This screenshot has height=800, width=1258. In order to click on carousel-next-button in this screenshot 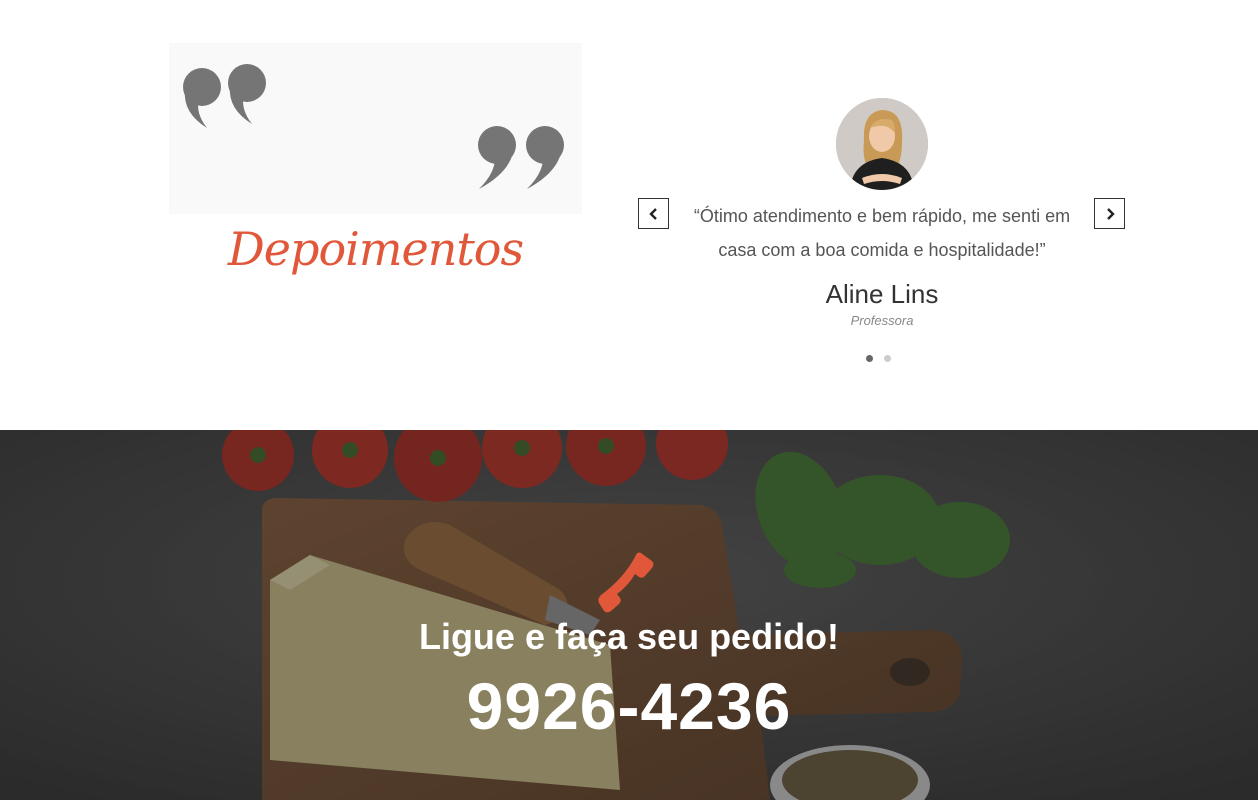, I will do `click(1109, 213)`.